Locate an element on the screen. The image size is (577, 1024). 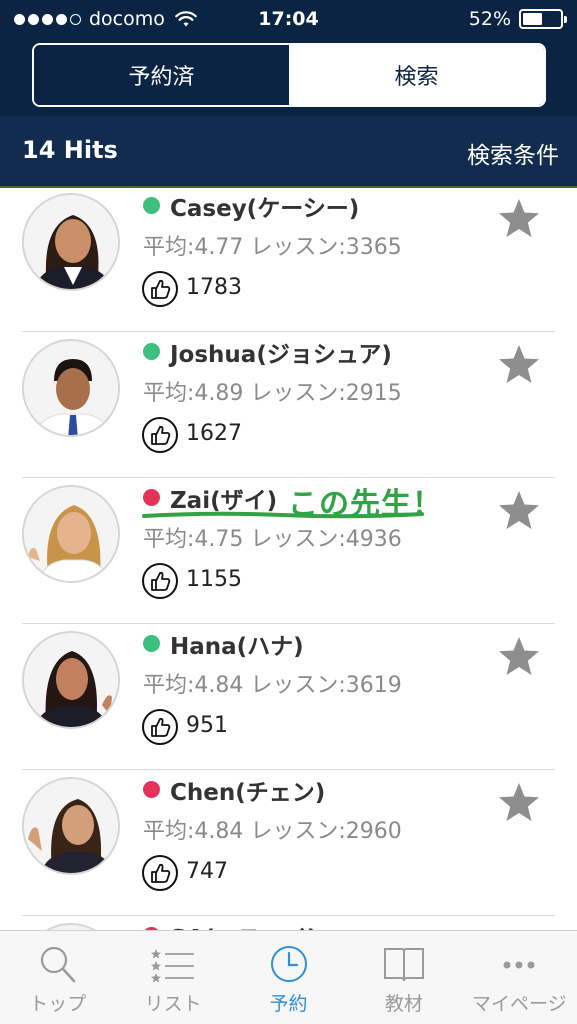
tab-list: リスト is located at coordinates (172, 977).